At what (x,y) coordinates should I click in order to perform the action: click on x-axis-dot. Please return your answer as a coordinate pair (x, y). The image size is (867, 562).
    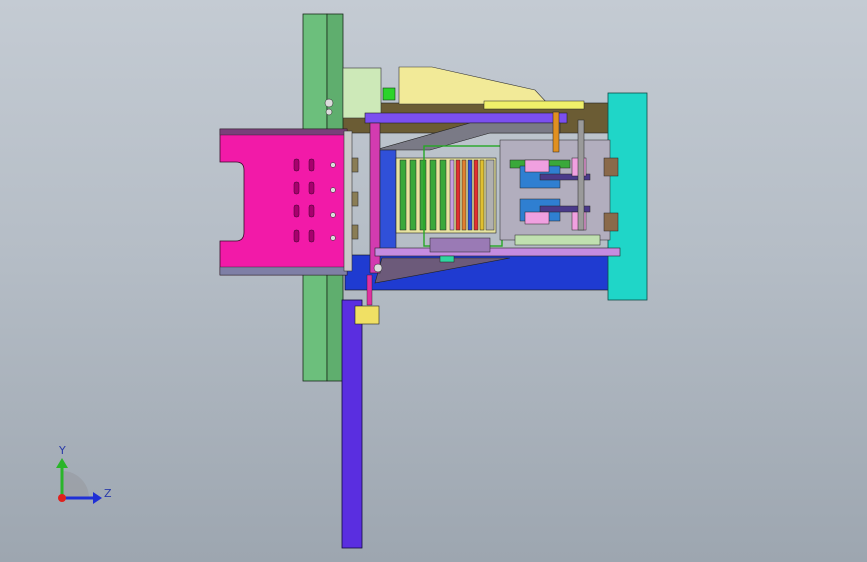
    Looking at the image, I should click on (62, 498).